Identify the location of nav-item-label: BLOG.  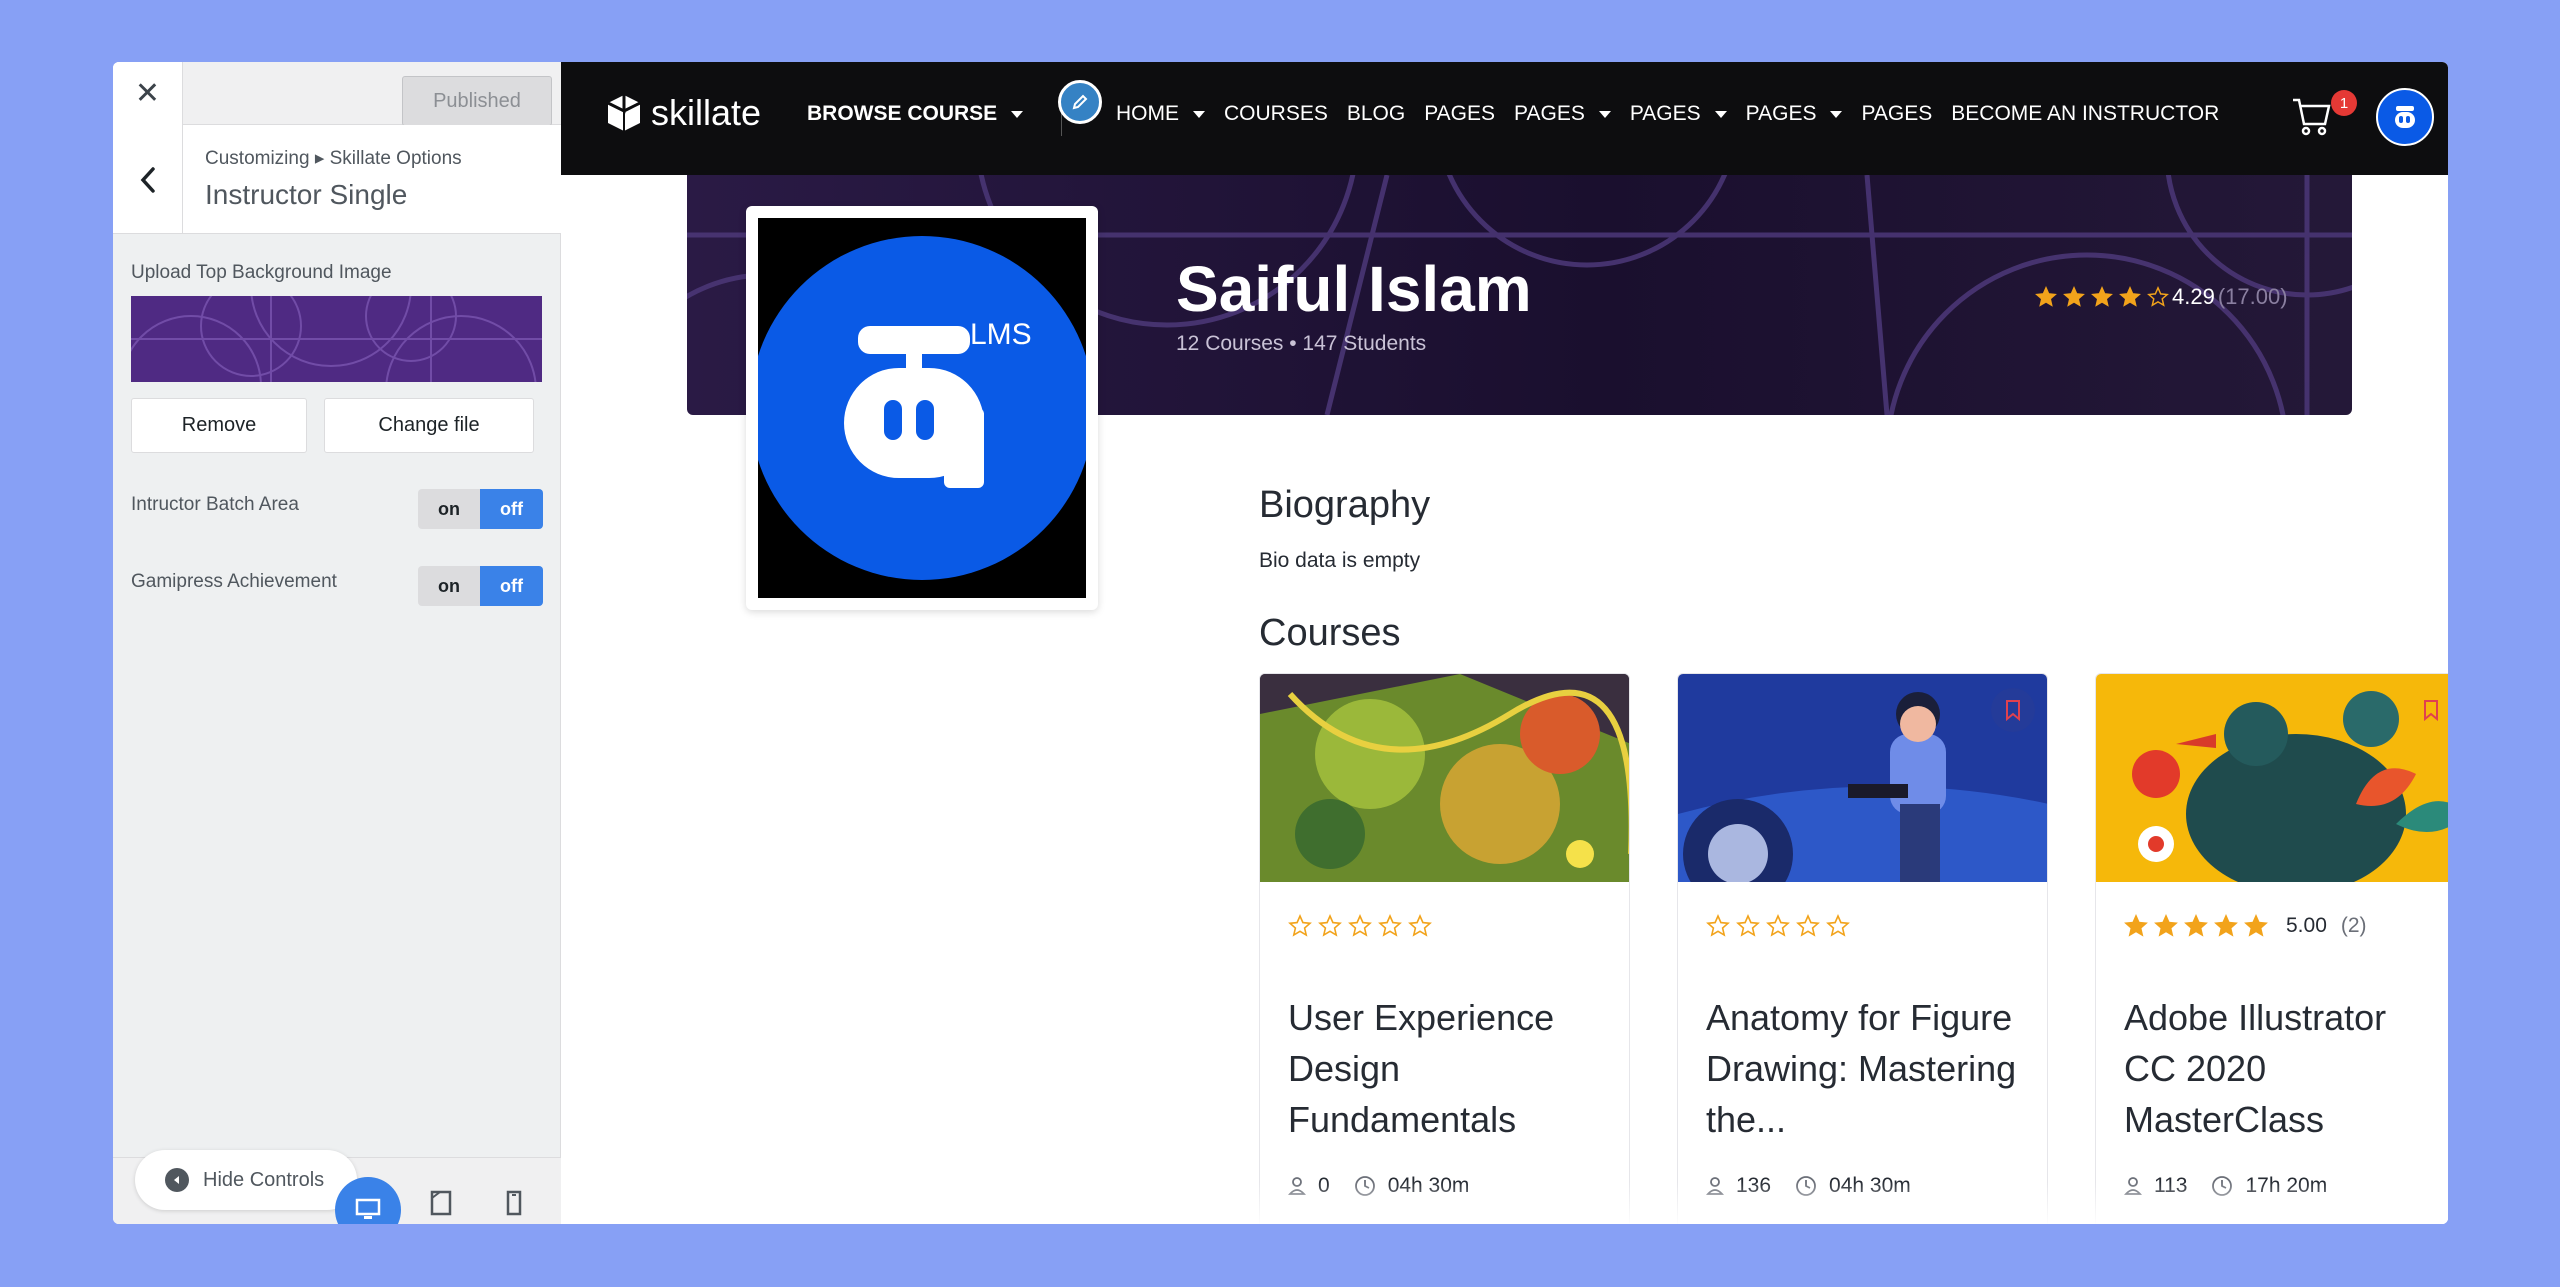
(1376, 113).